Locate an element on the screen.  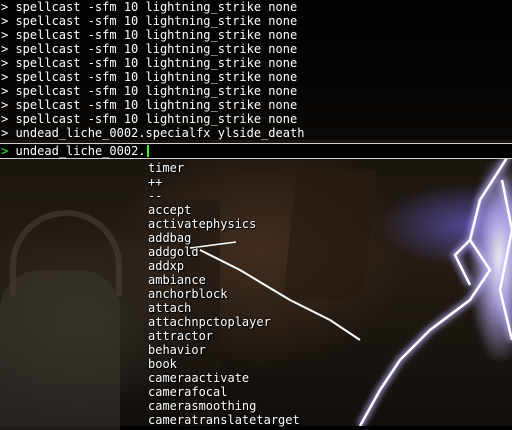
autocomplete-item: camerafocal is located at coordinates (228, 392).